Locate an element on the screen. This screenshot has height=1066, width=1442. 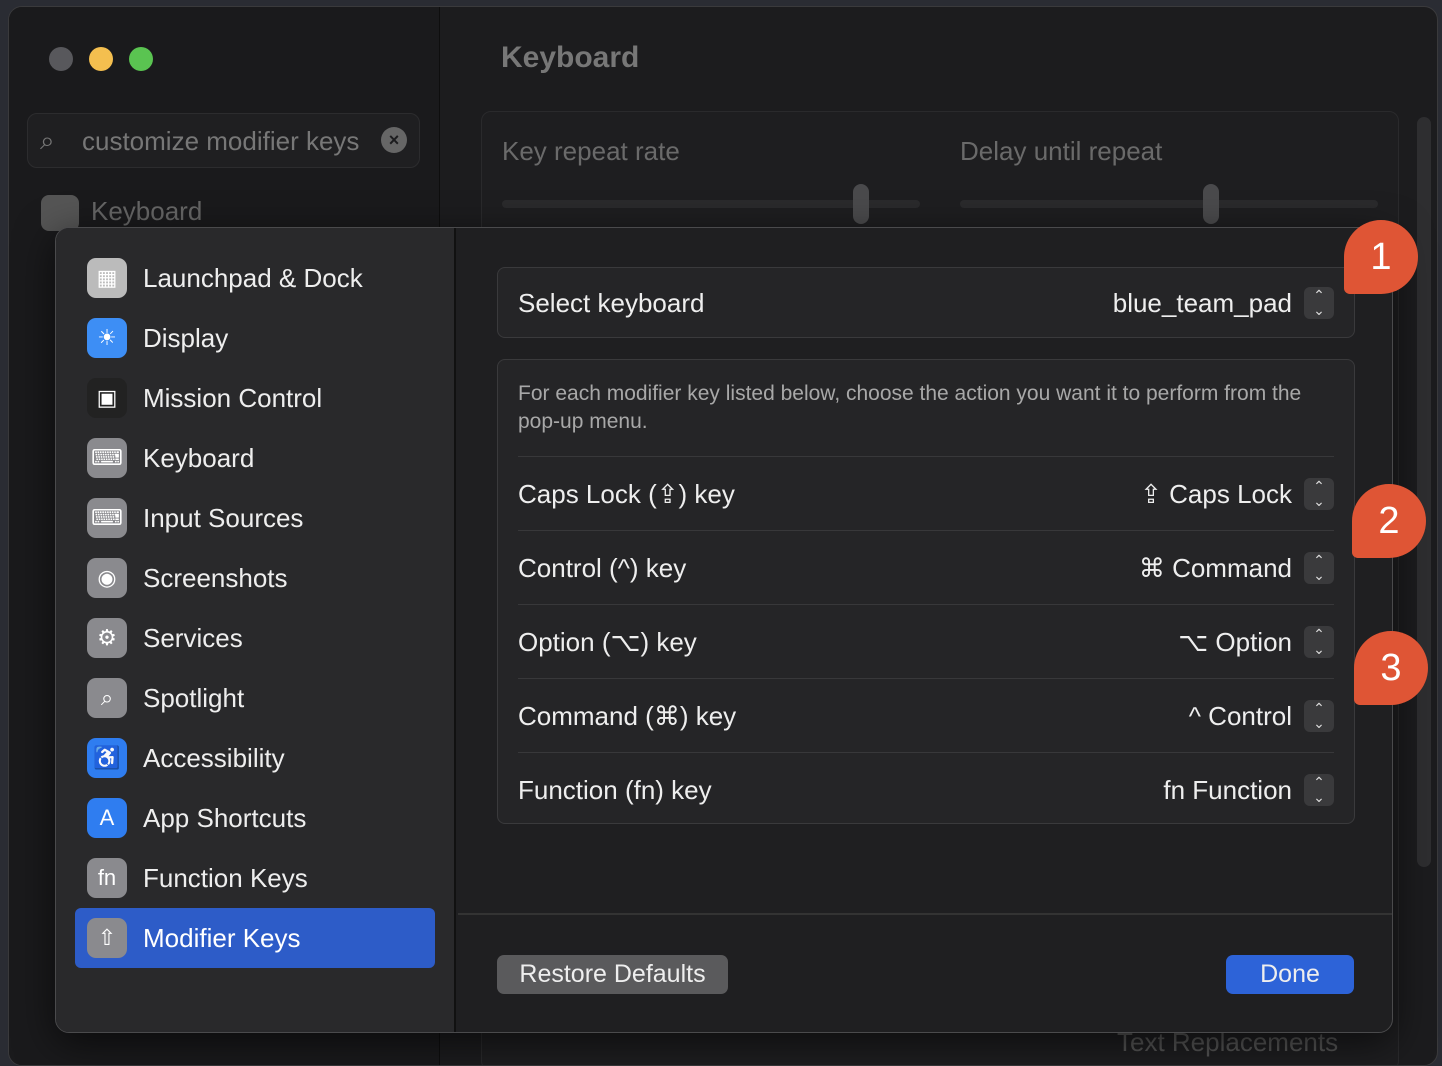
sidebar-item-spotlight: ⌕ Spotlight is located at coordinates (255, 698).